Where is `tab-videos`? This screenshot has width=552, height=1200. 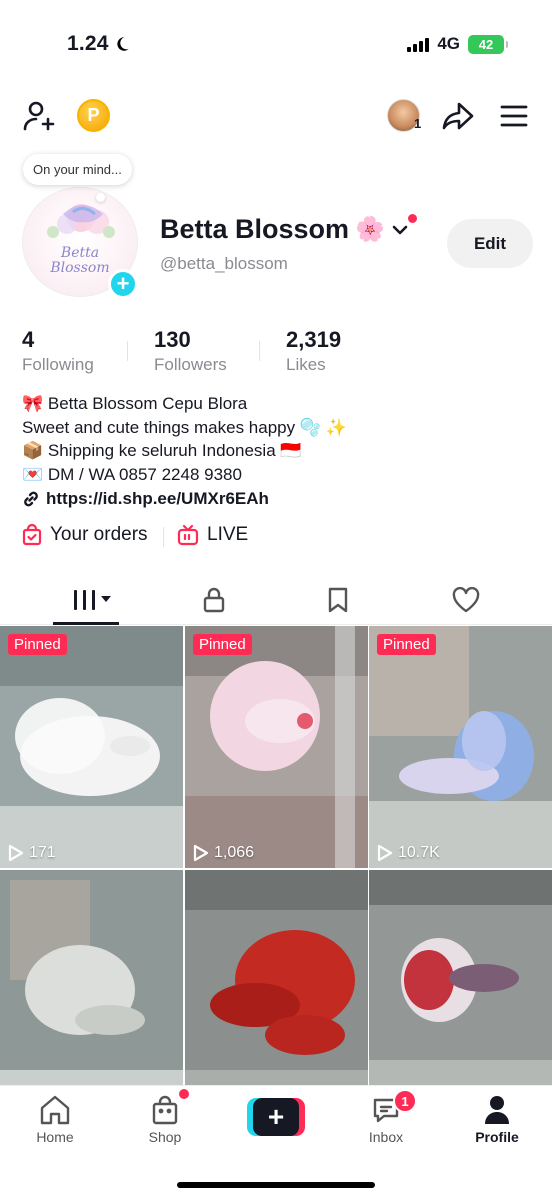
tab-videos is located at coordinates (92, 600).